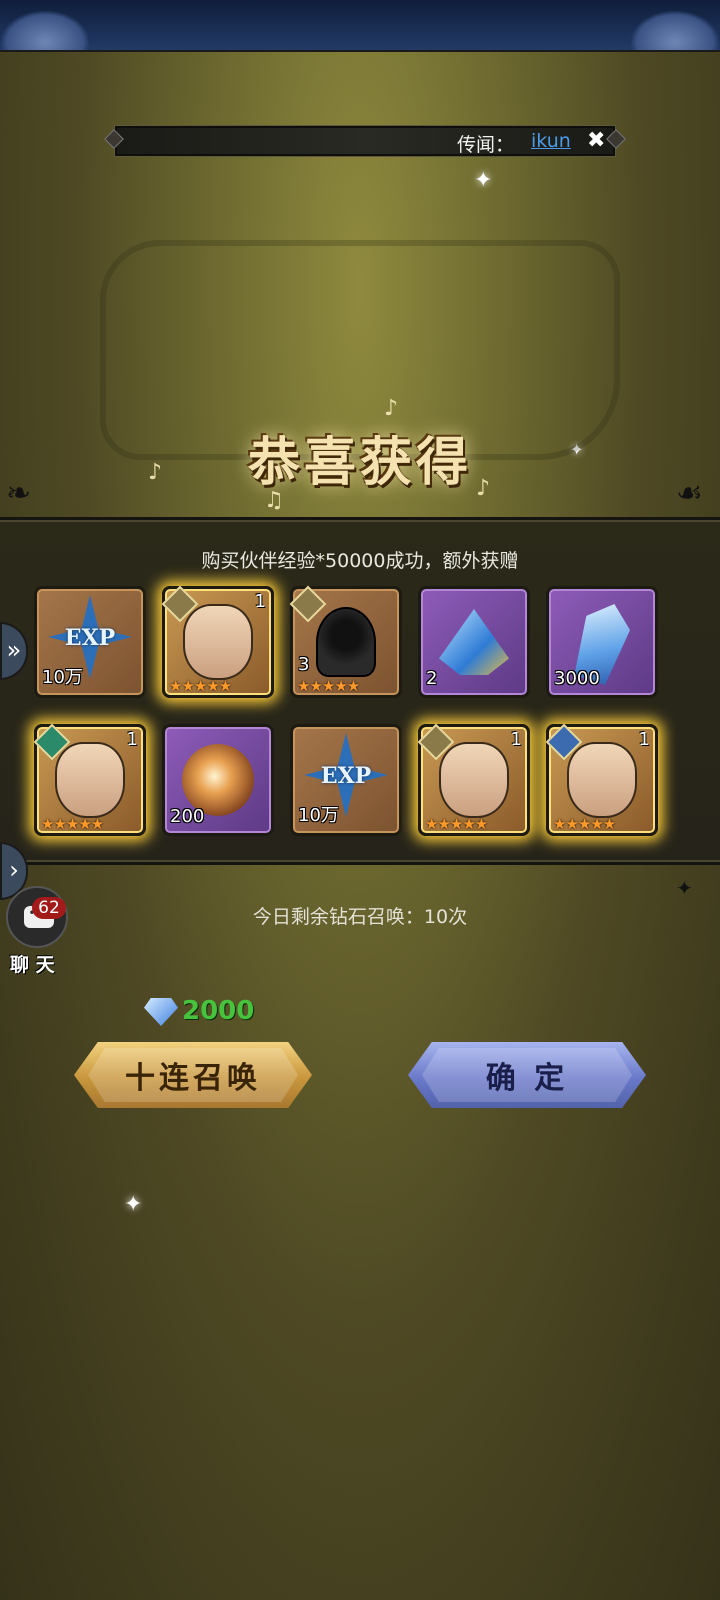 This screenshot has width=720, height=1600. I want to click on hooded-figure-icon, so click(346, 642).